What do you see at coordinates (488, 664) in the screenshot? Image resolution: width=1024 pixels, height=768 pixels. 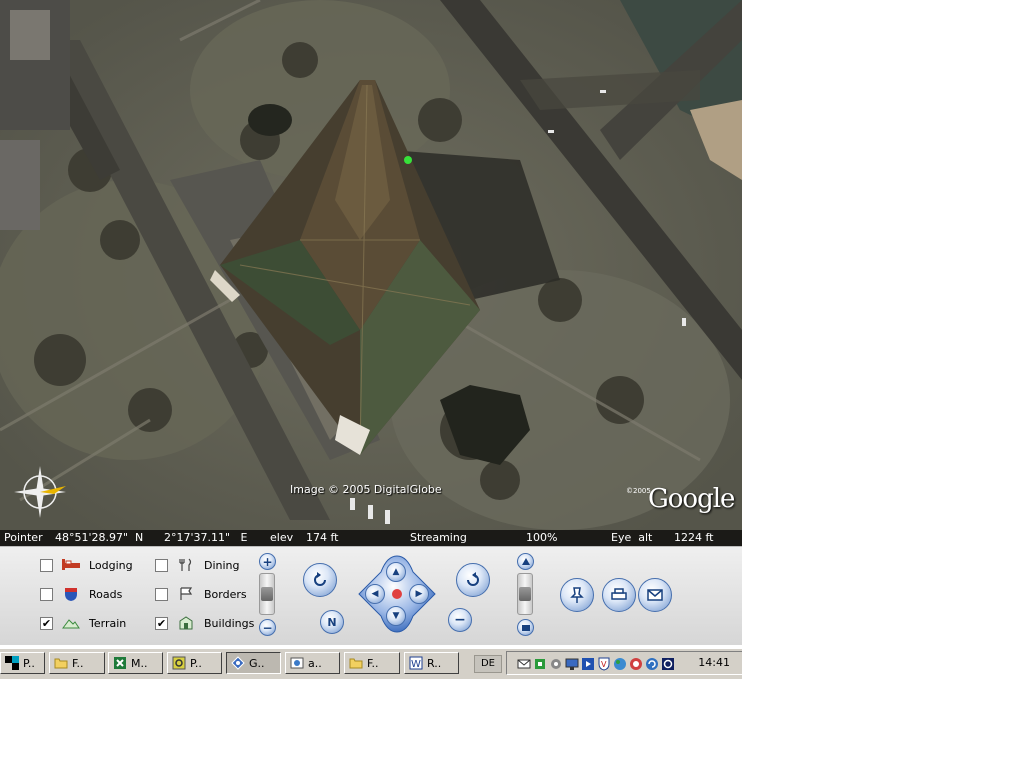 I see `language-indicator: DE` at bounding box center [488, 664].